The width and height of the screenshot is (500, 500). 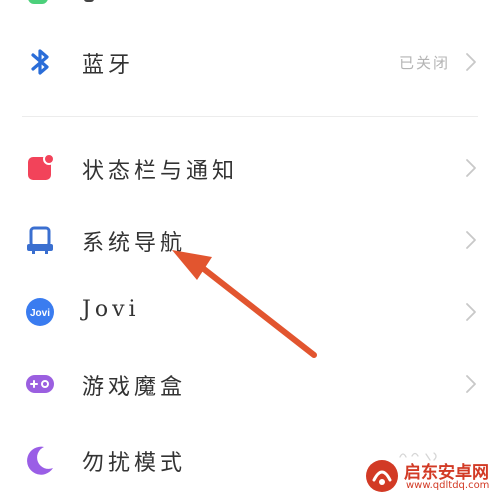 I want to click on settings-item-bluetooth: 蓝牙 已关闭, so click(x=250, y=62).